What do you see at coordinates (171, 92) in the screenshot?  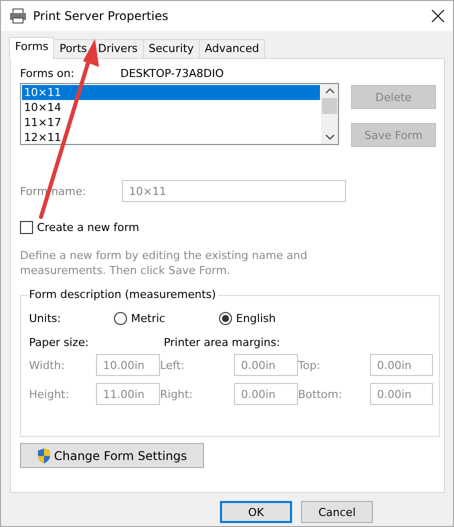 I see `list-item: 10×11` at bounding box center [171, 92].